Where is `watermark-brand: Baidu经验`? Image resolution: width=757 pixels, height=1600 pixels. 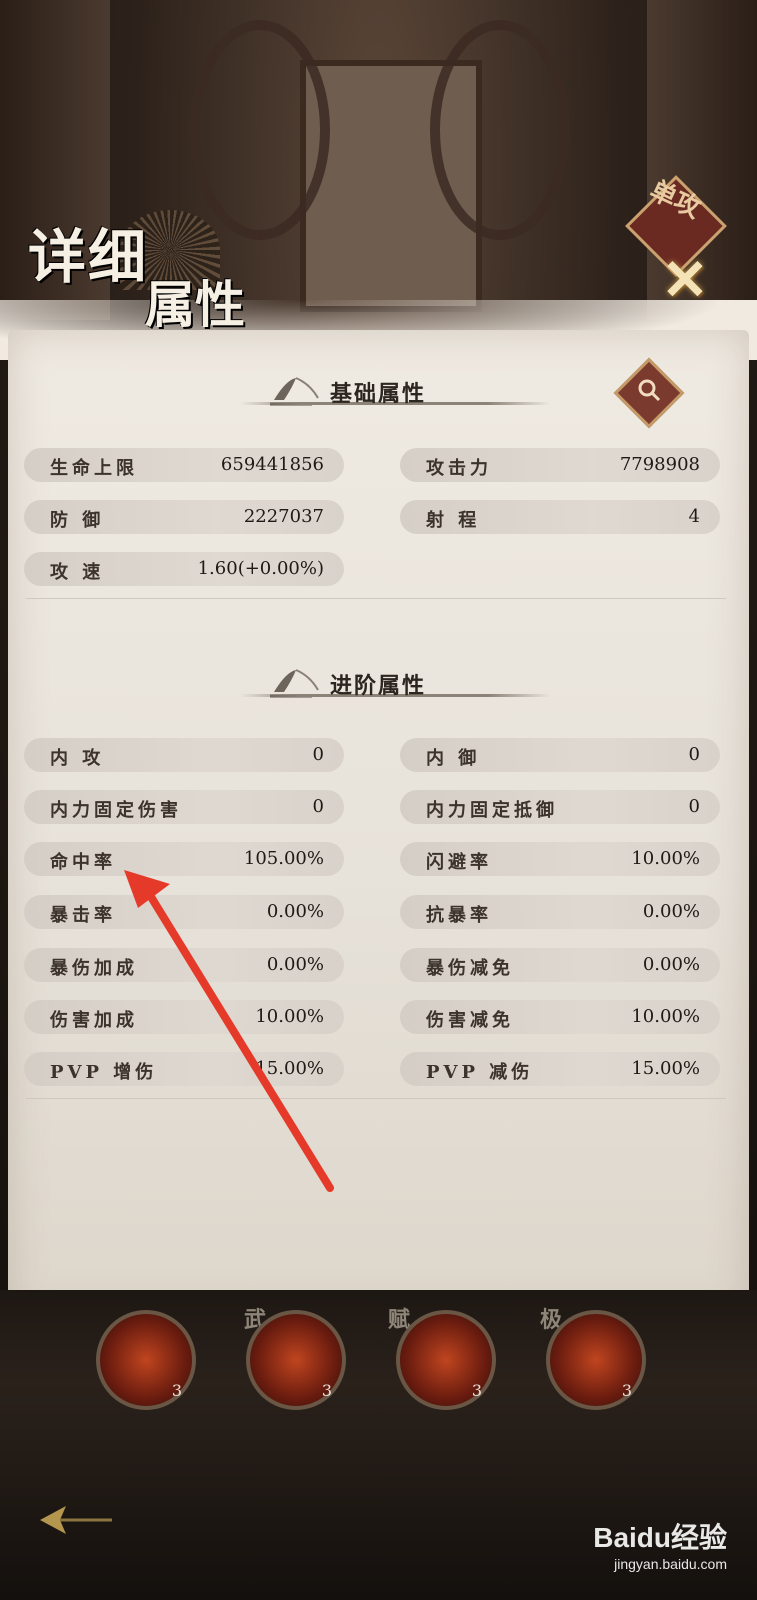
watermark-brand: Baidu经验 is located at coordinates (660, 1537).